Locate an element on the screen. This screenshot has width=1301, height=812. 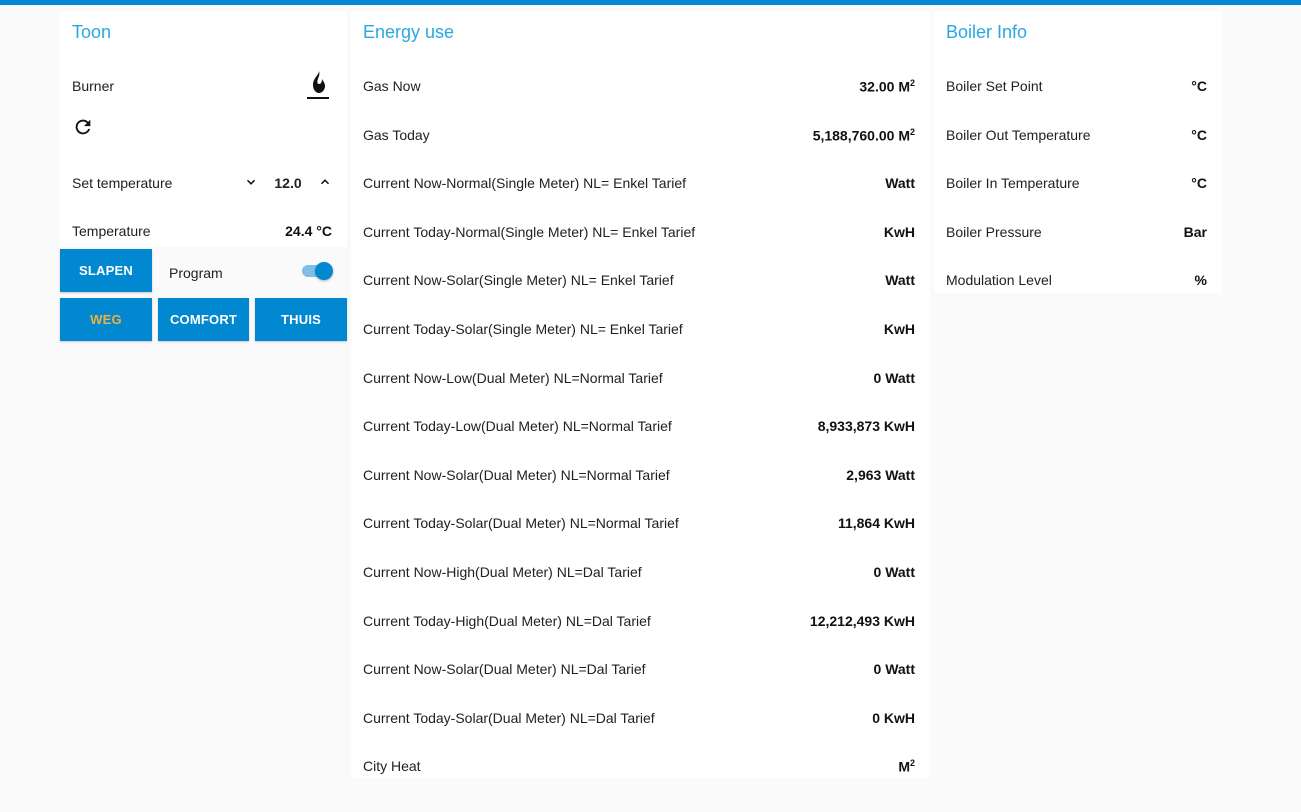
energy-row-value: 2,963 Watt is located at coordinates (880, 475).